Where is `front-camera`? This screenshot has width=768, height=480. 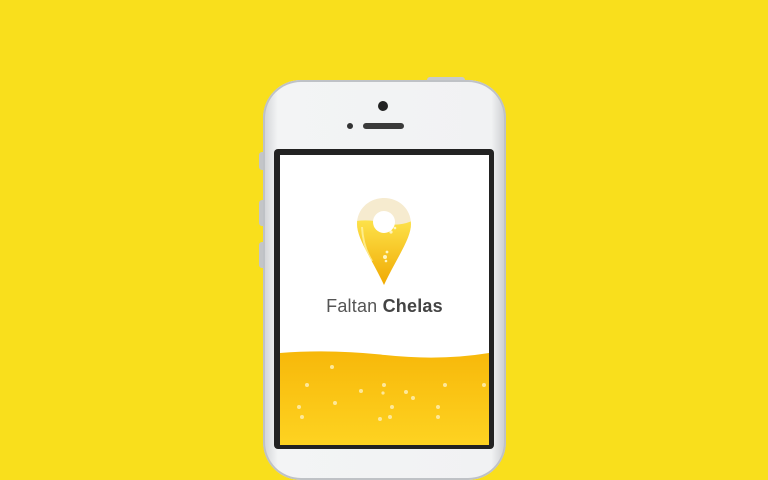
front-camera is located at coordinates (383, 106).